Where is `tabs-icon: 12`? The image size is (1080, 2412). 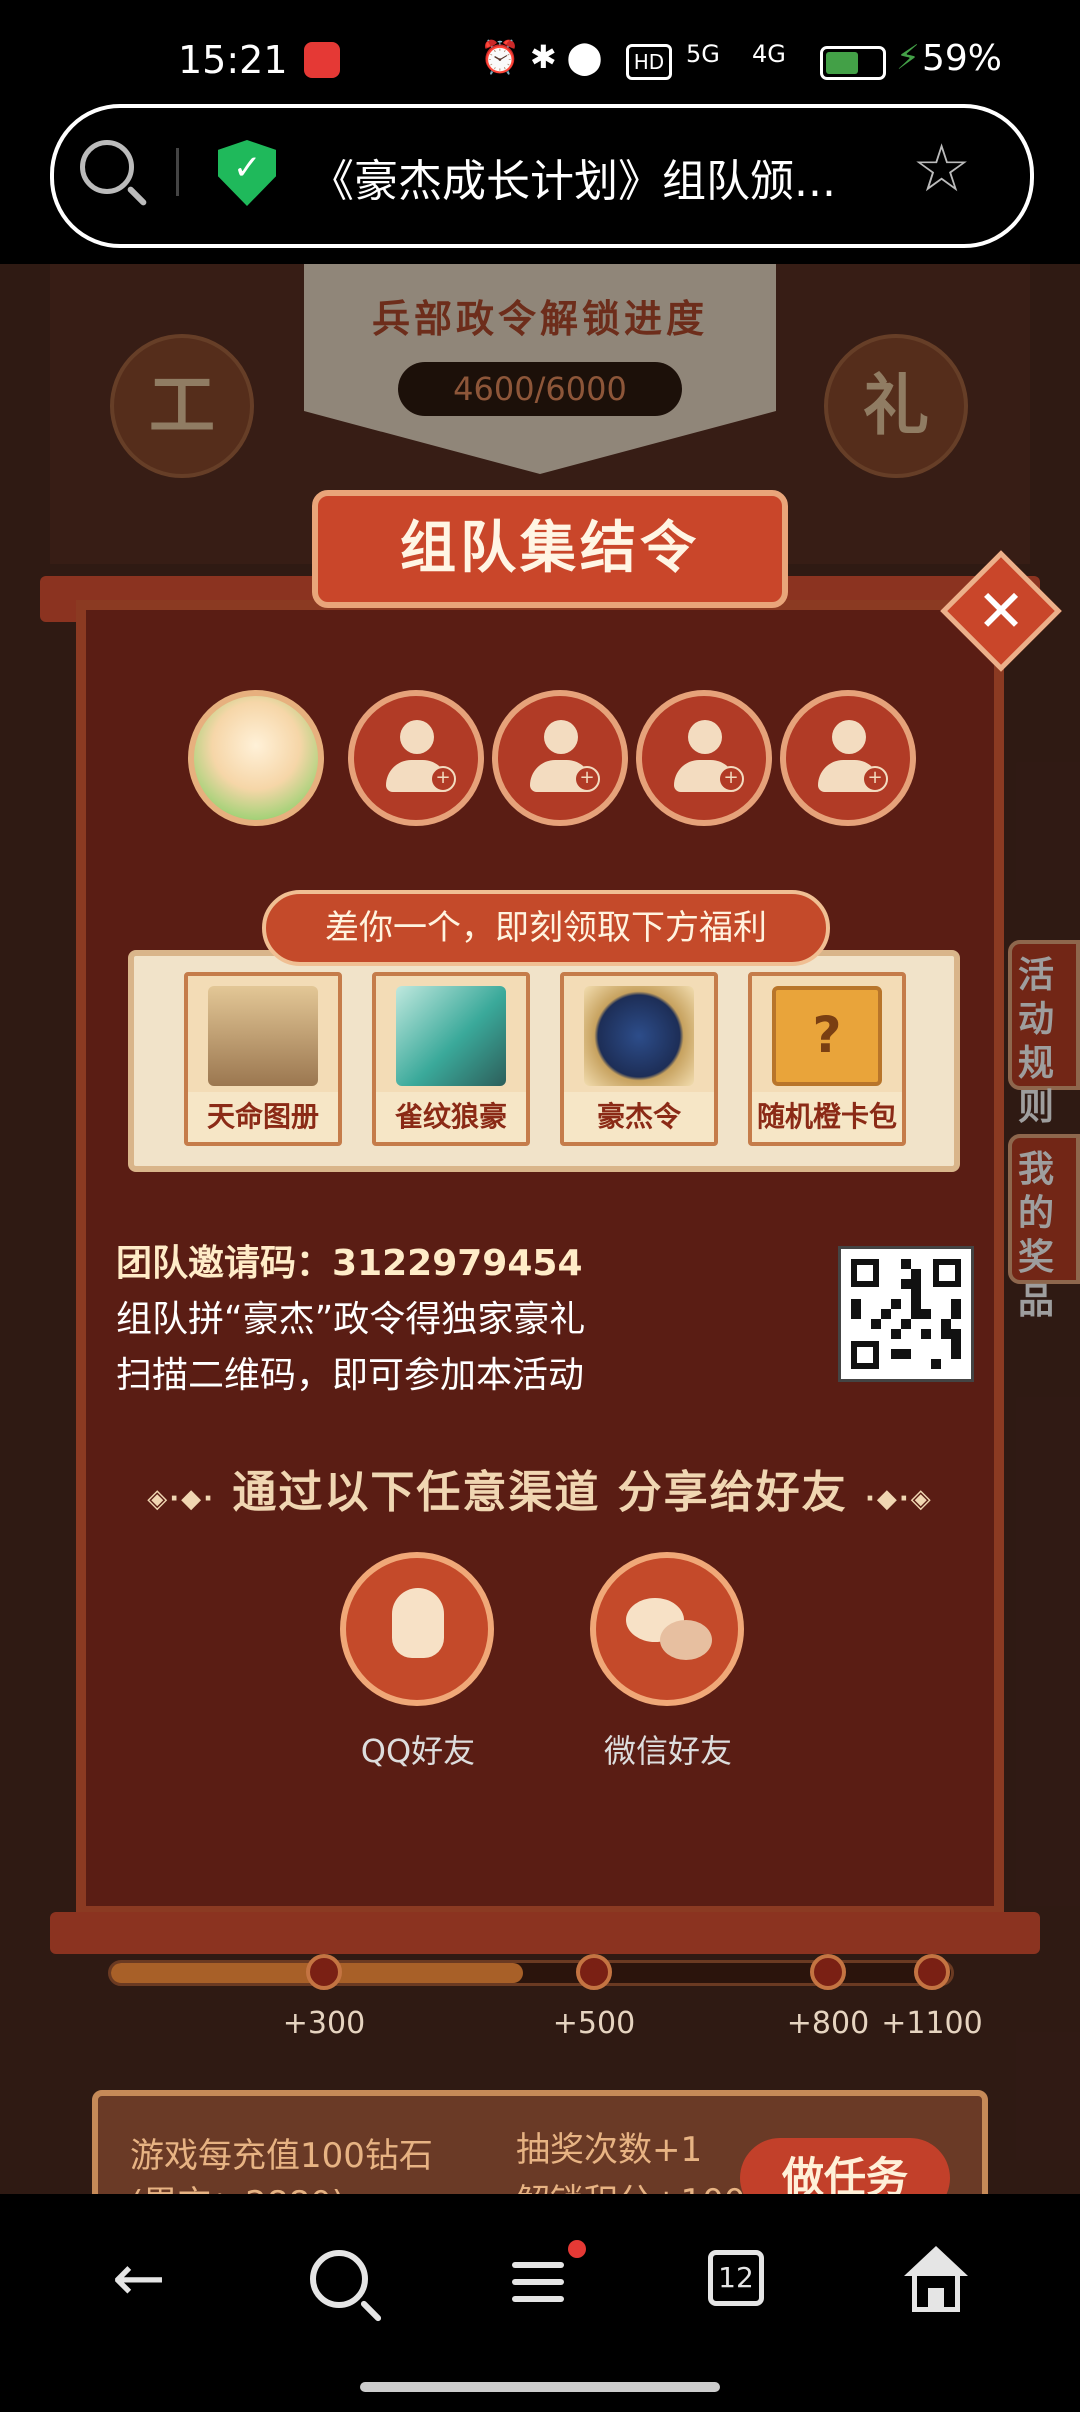
tabs-icon: 12 is located at coordinates (736, 2278).